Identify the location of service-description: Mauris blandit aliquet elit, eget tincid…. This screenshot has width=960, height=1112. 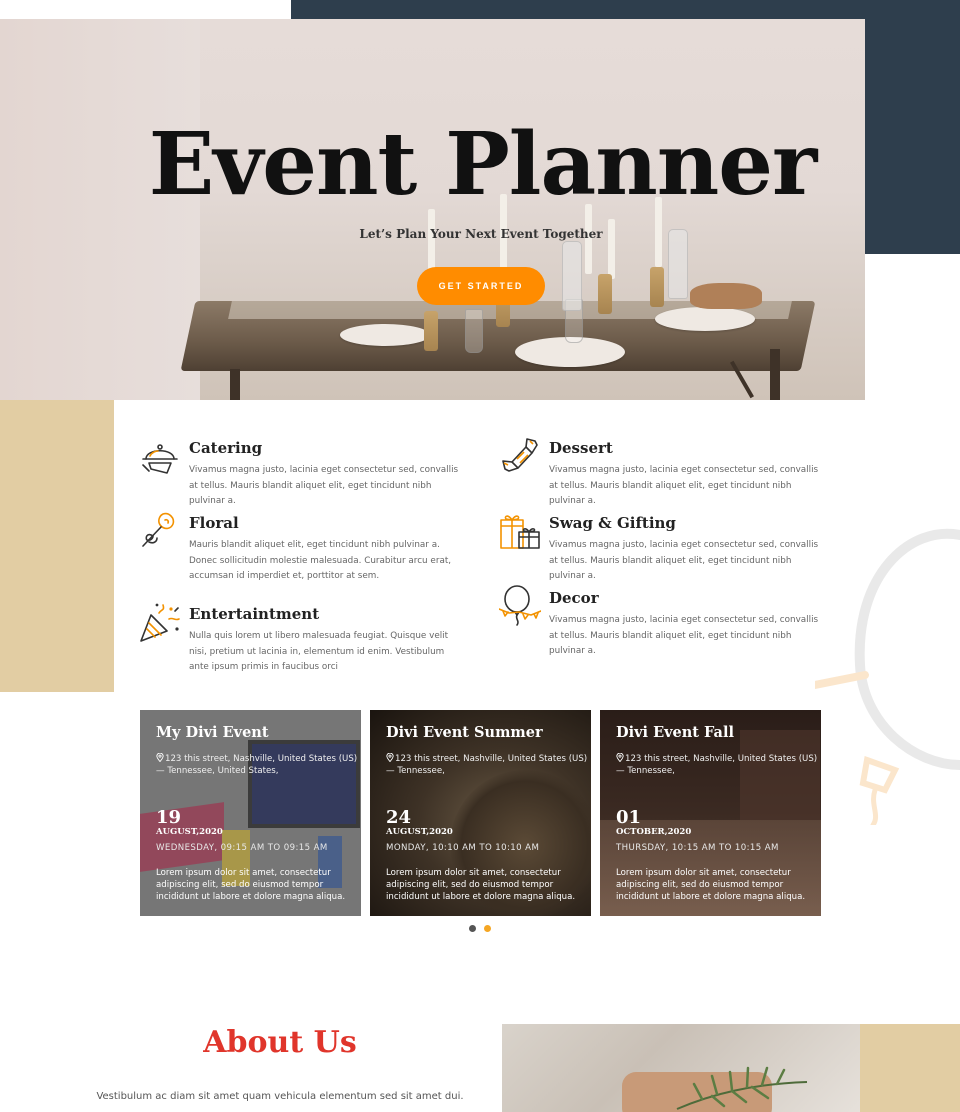
(320, 560).